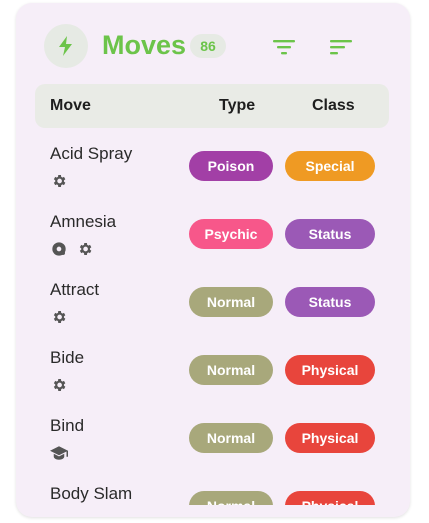 This screenshot has height=523, width=429. I want to click on list-item: Acid Spray Poison Special, so click(213, 162).